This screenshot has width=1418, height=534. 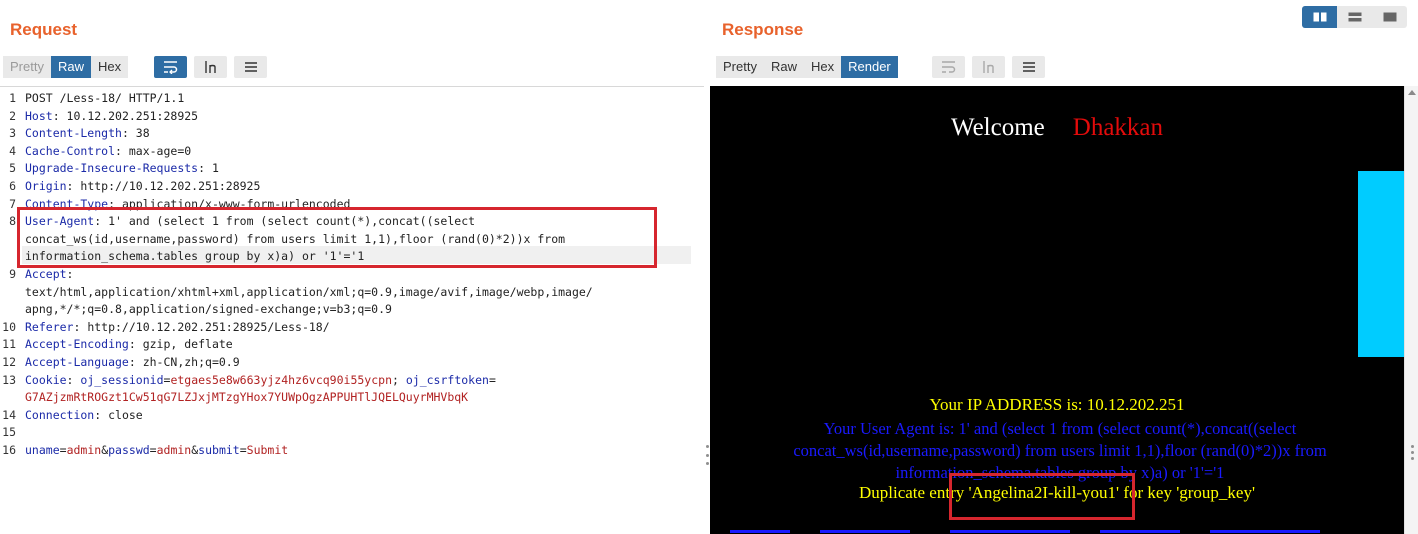 I want to click on code-text: POST /Less-18/ HTTP/1.1, so click(x=105, y=98).